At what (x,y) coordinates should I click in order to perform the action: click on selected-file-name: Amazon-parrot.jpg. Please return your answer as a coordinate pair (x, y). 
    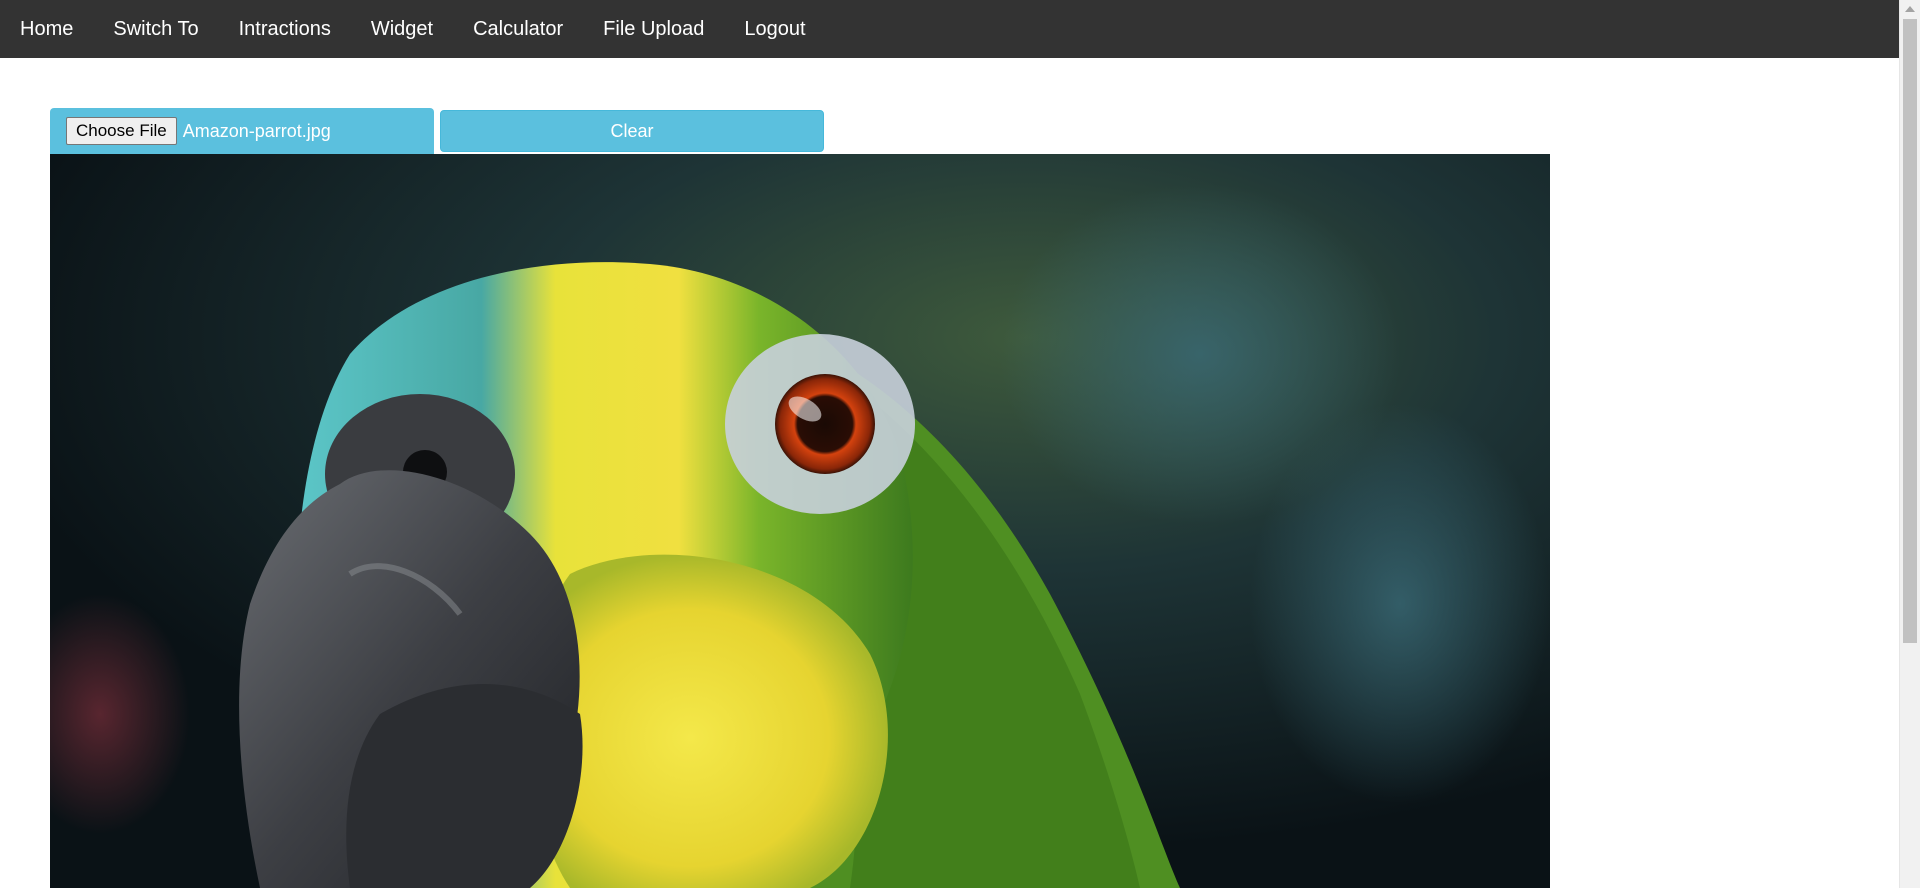
    Looking at the image, I should click on (256, 130).